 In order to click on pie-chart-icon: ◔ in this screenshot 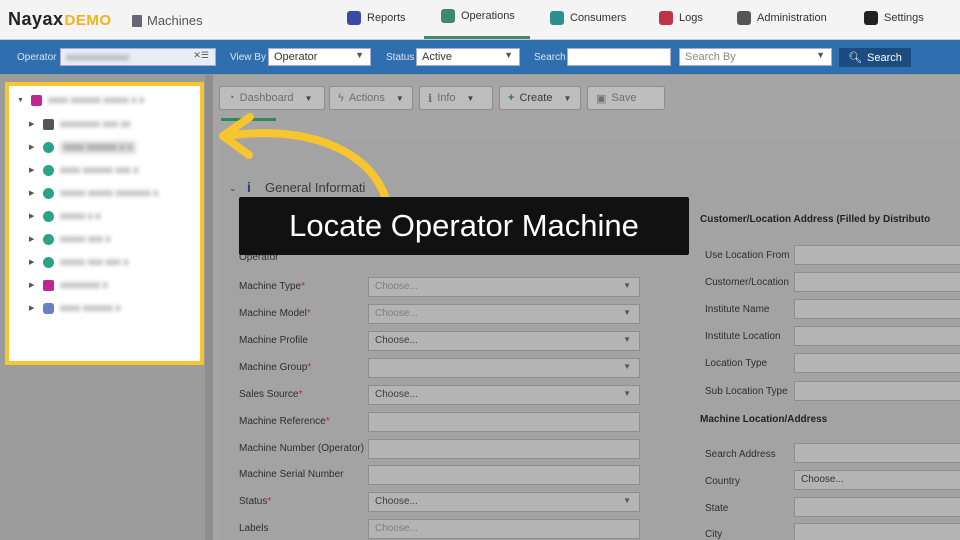, I will do `click(231, 98)`.